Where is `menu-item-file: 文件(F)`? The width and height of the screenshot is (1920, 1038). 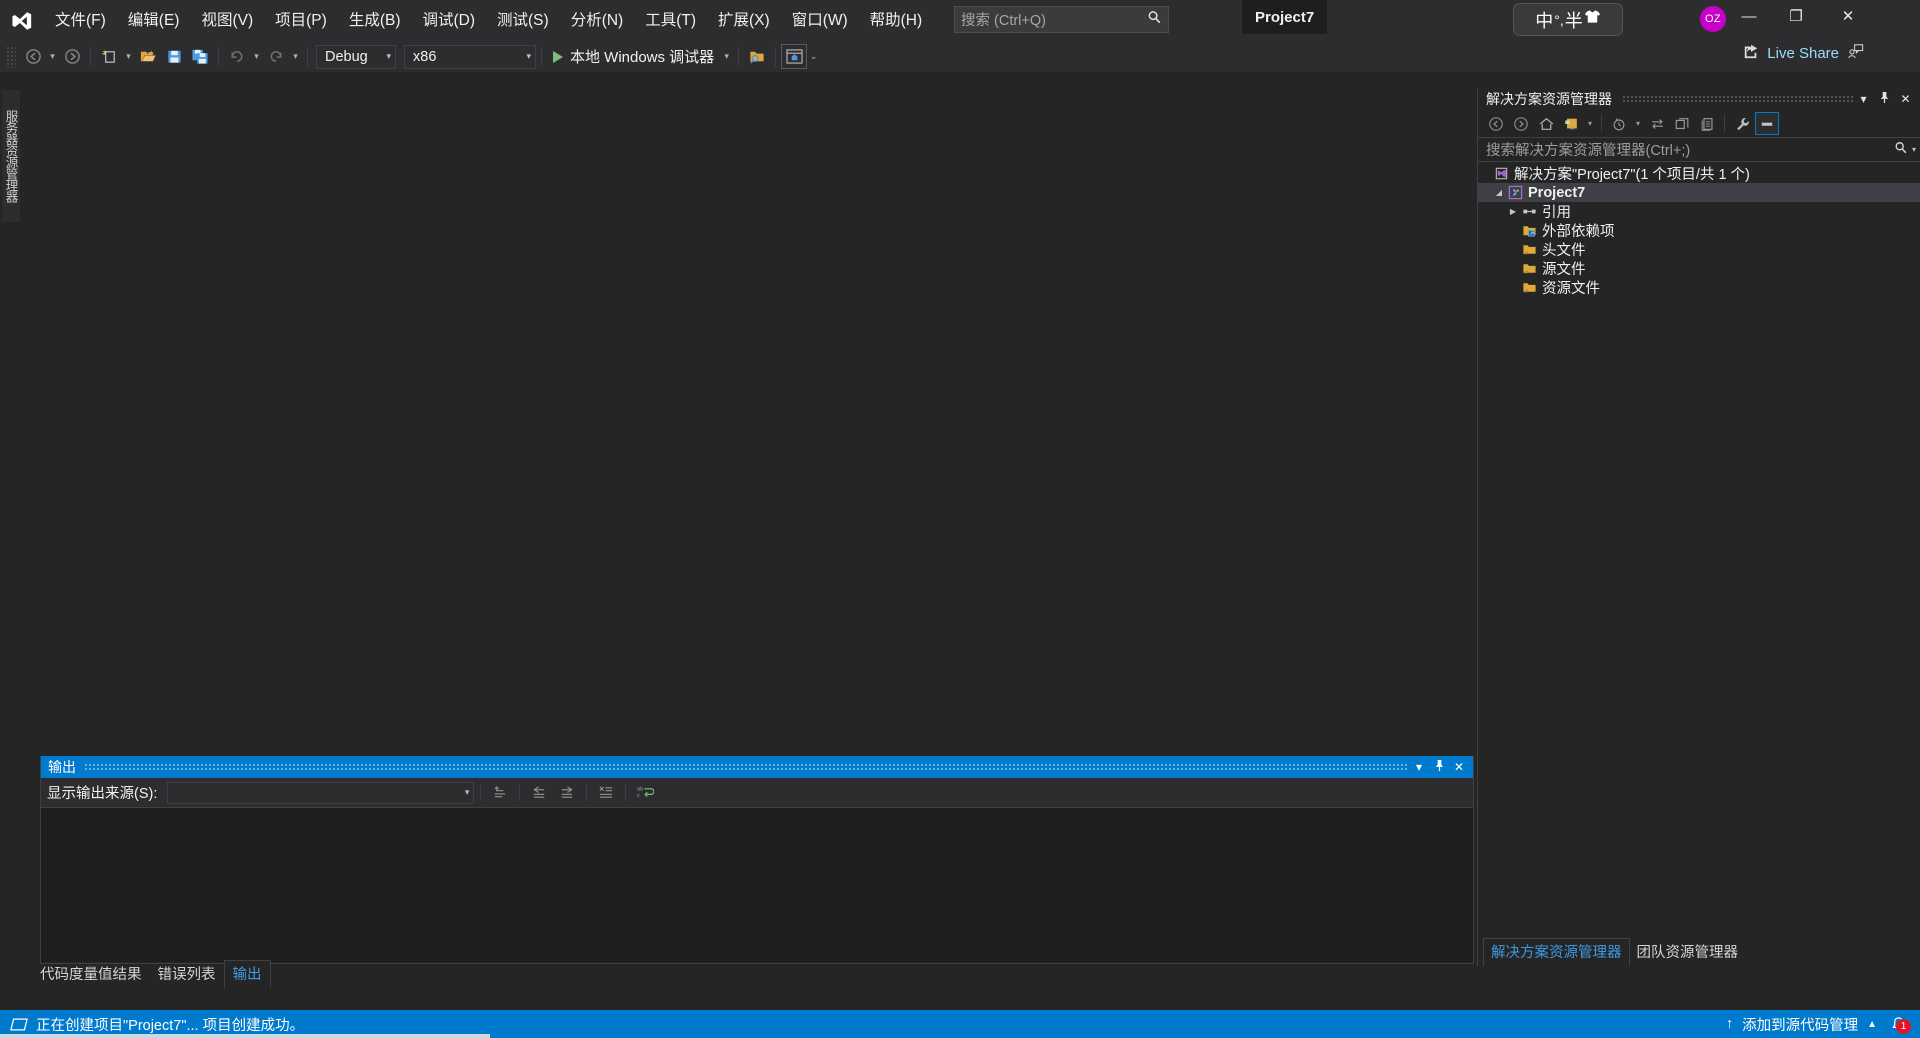
menu-item-file: 文件(F) is located at coordinates (80, 20).